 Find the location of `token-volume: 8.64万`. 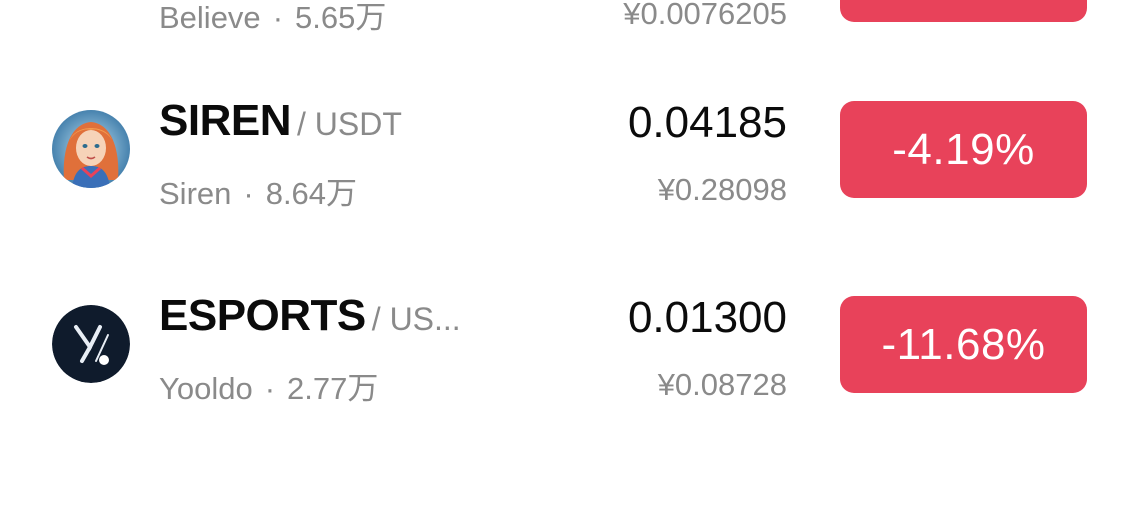

token-volume: 8.64万 is located at coordinates (311, 193).